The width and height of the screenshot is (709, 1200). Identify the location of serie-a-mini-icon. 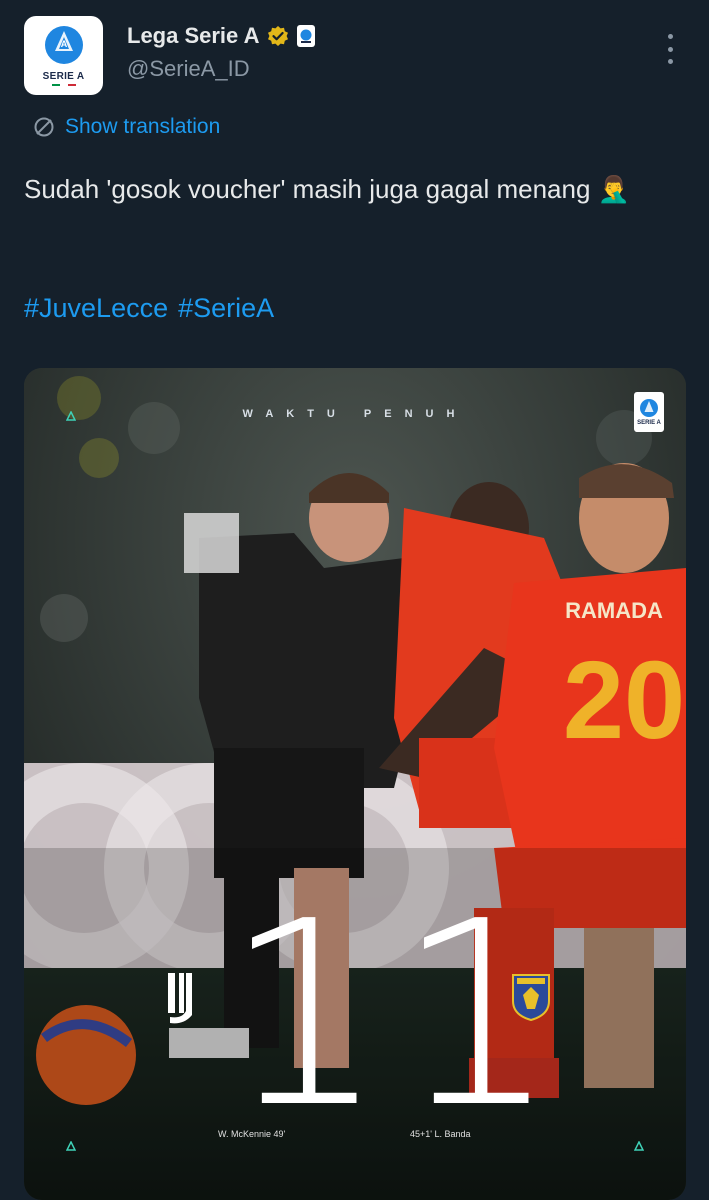
(306, 36).